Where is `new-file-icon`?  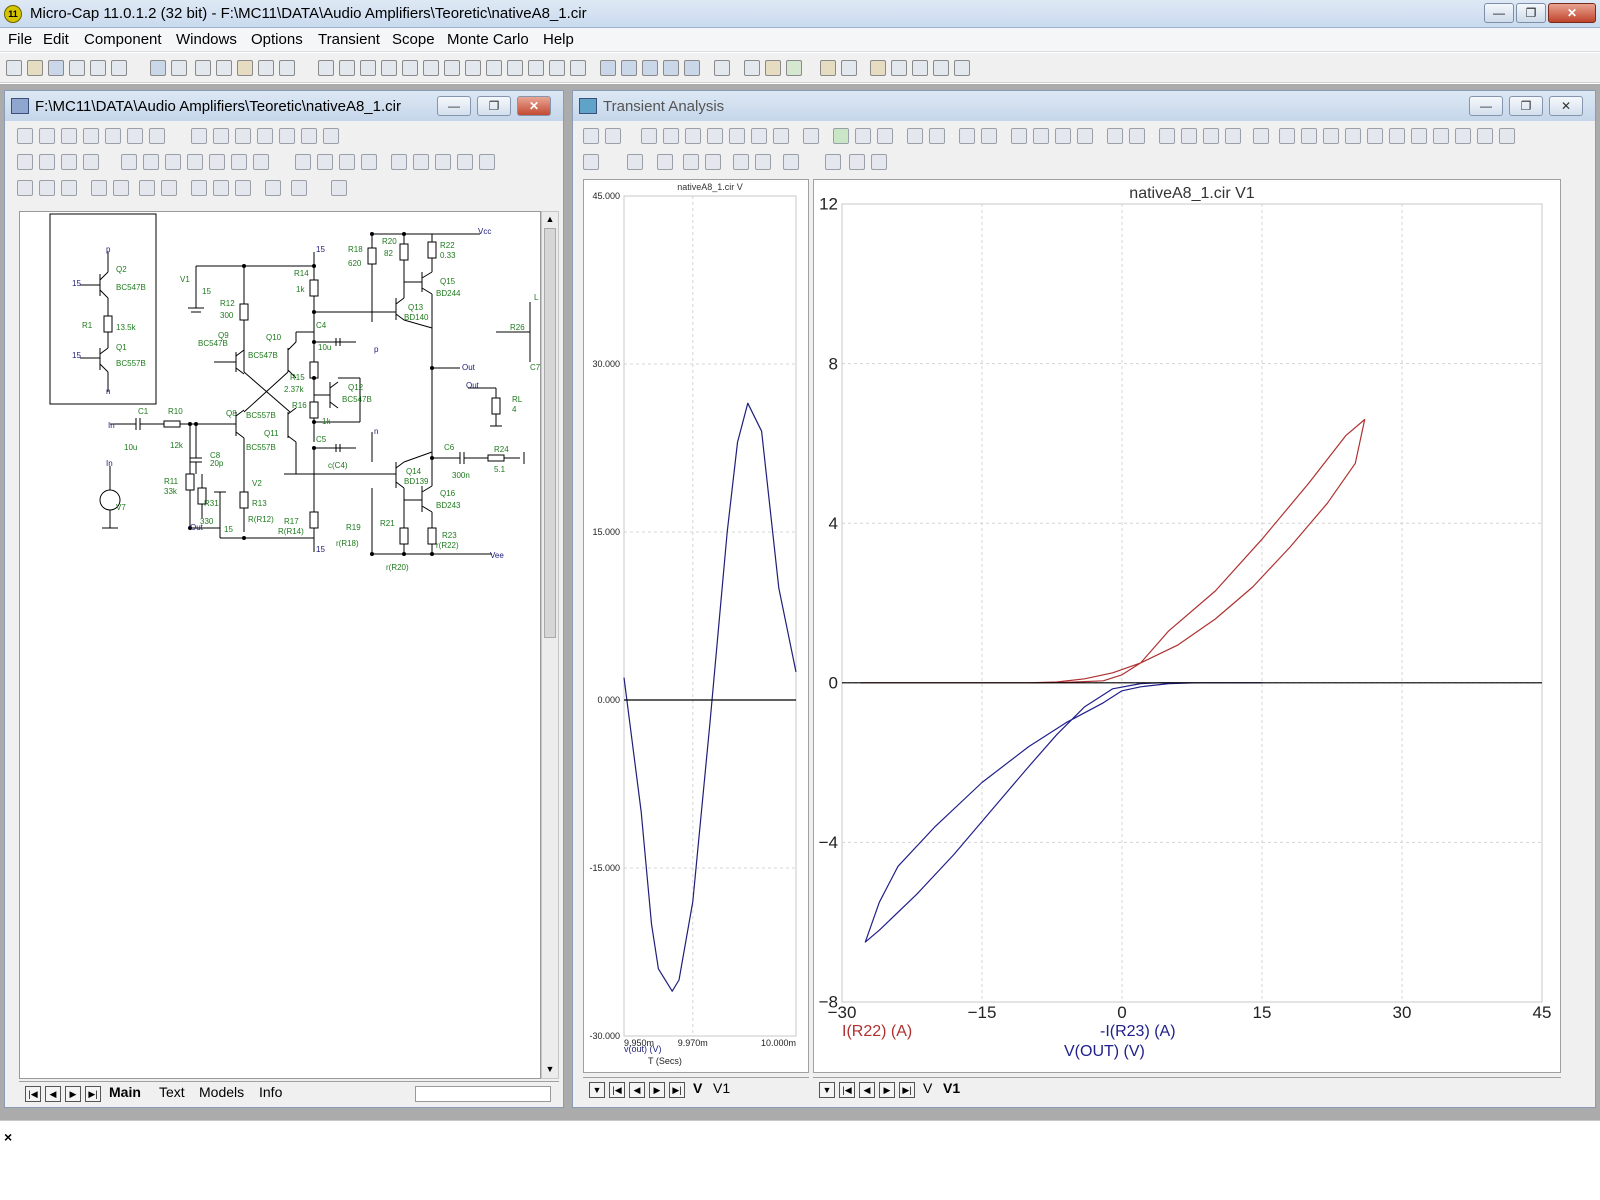
new-file-icon is located at coordinates (14, 68).